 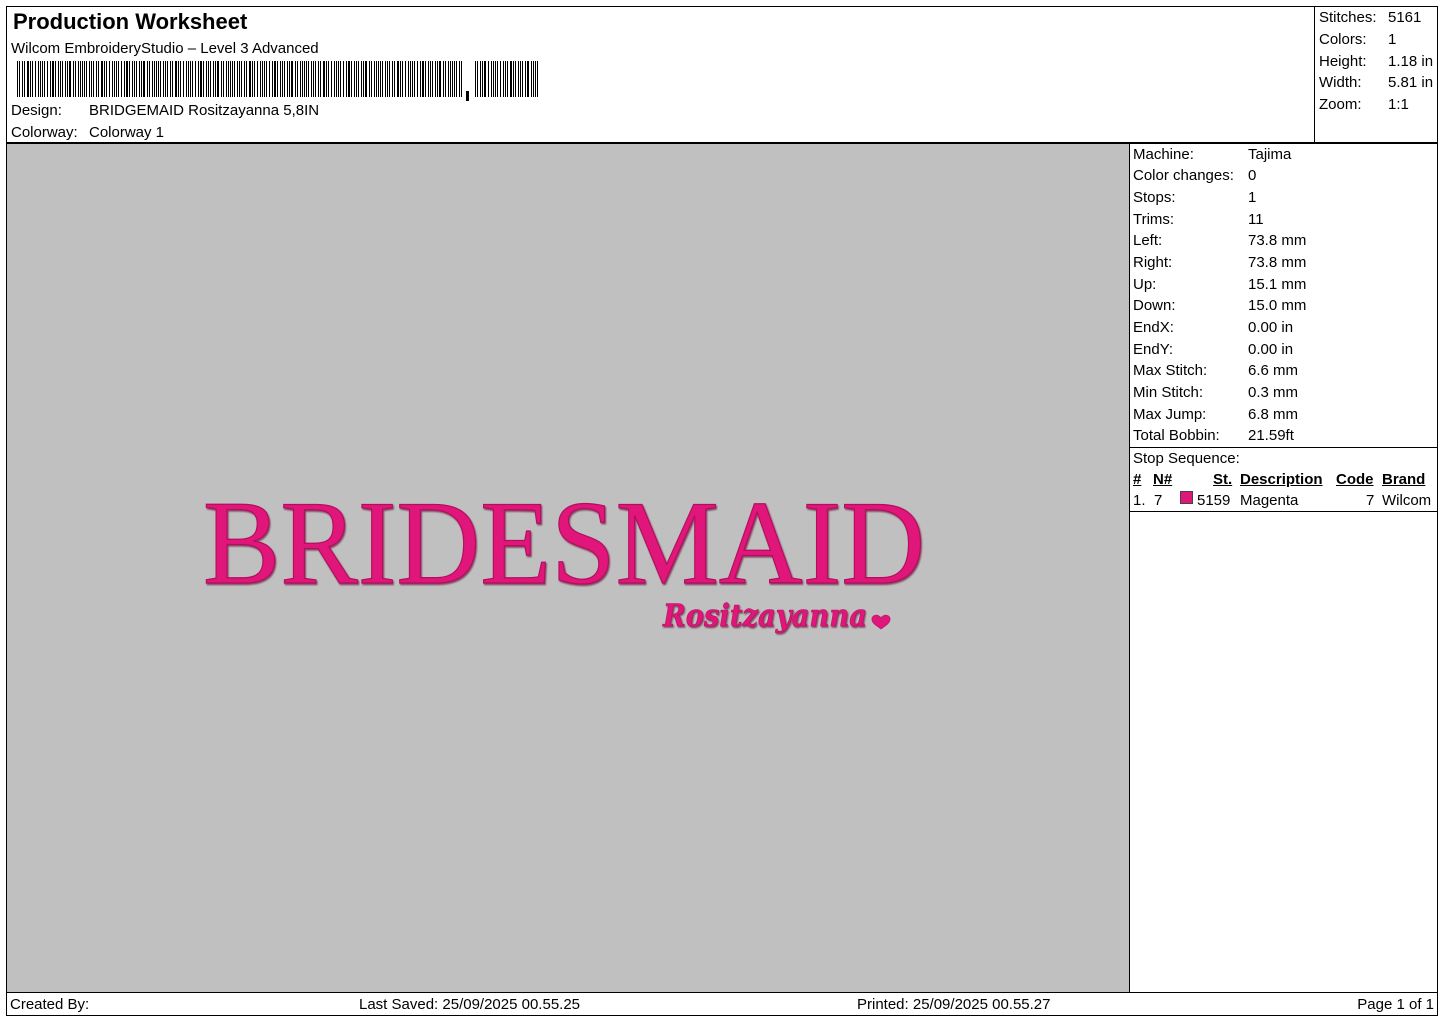 I want to click on stat-value: 1, so click(x=1392, y=39).